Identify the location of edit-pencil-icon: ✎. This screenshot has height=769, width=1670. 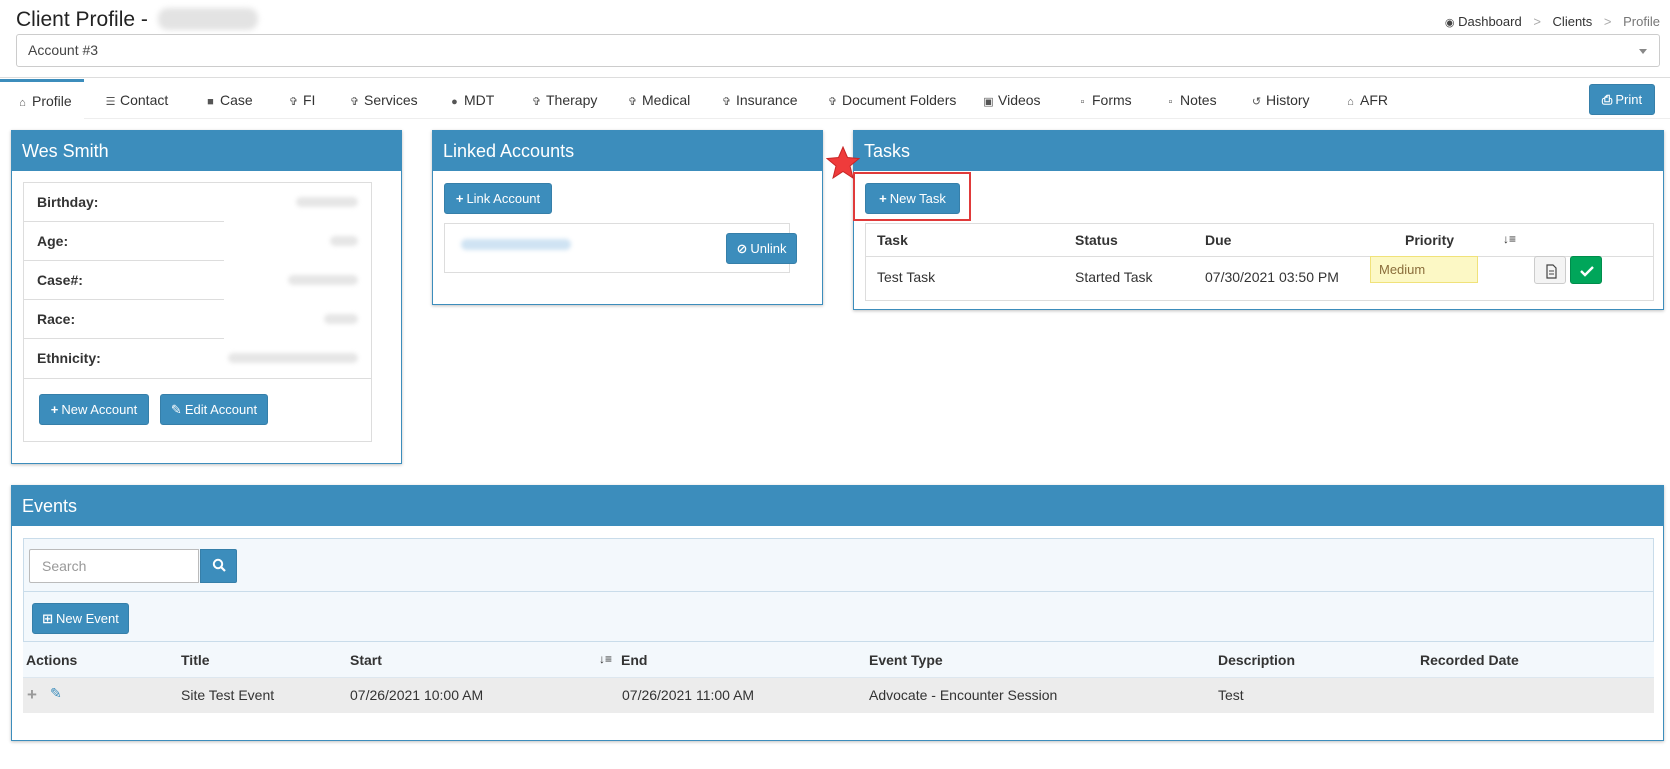
(56, 693).